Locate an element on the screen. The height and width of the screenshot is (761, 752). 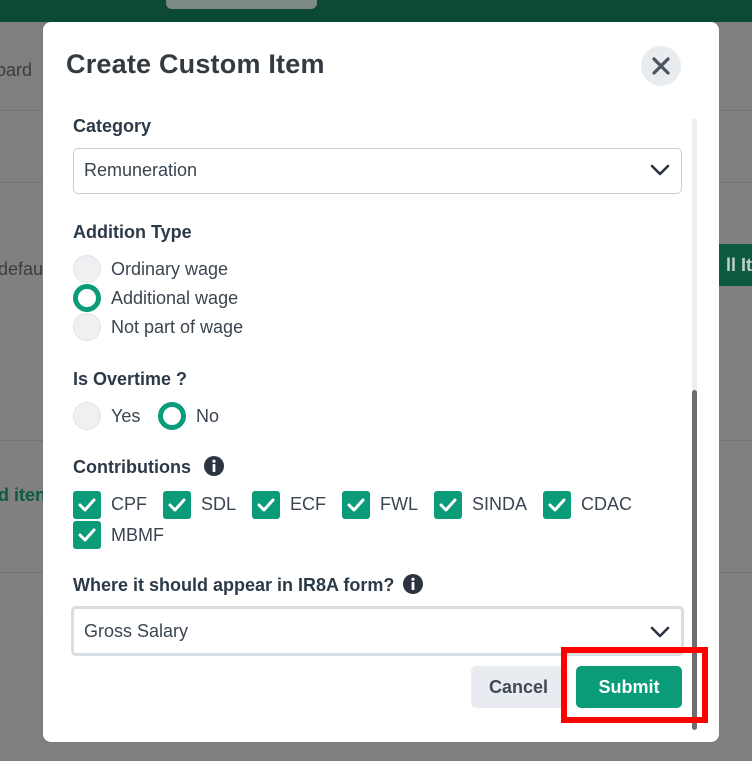
contributions-label-row: Contributions is located at coordinates (148, 467).